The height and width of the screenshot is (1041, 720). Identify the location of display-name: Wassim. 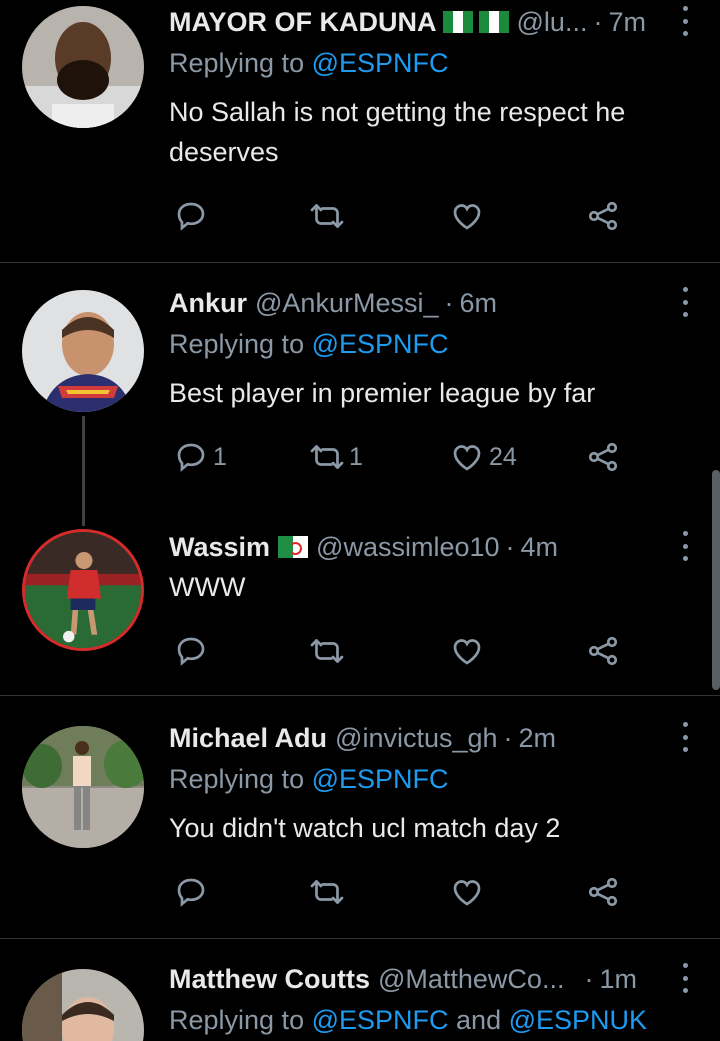
(219, 547).